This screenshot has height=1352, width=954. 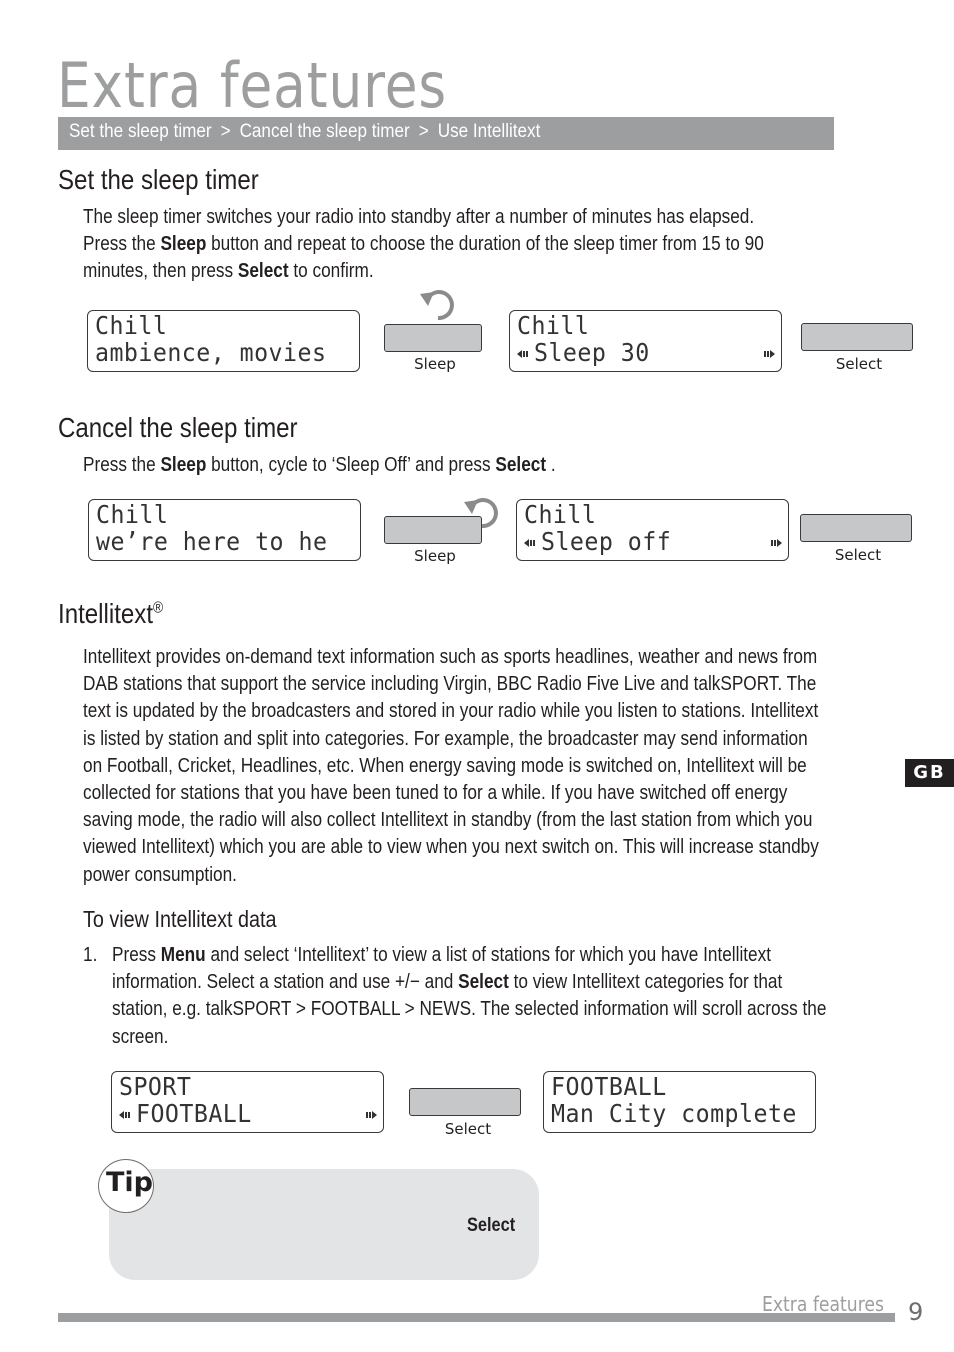 What do you see at coordinates (211, 352) in the screenshot?
I see `lcd-line-2: ambience, movies` at bounding box center [211, 352].